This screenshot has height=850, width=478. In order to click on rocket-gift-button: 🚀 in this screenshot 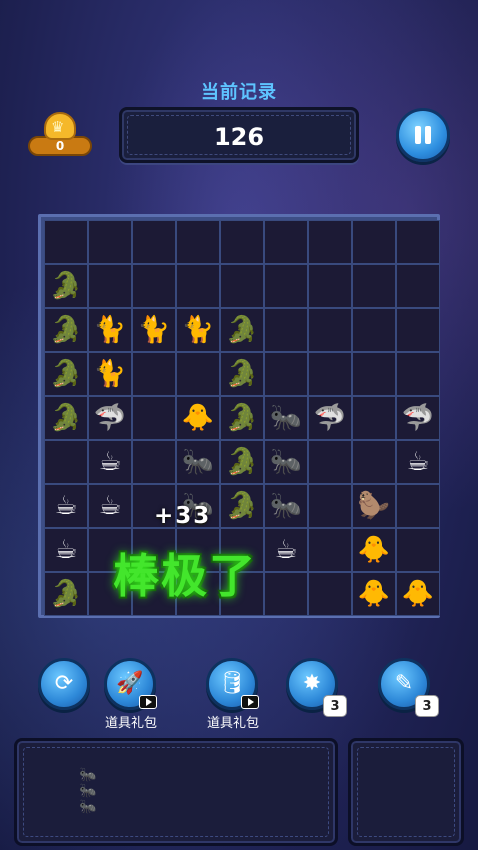, I will do `click(130, 684)`.